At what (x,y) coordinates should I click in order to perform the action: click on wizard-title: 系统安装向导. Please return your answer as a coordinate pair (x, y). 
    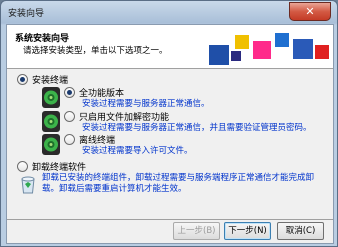
    Looking at the image, I should click on (42, 39).